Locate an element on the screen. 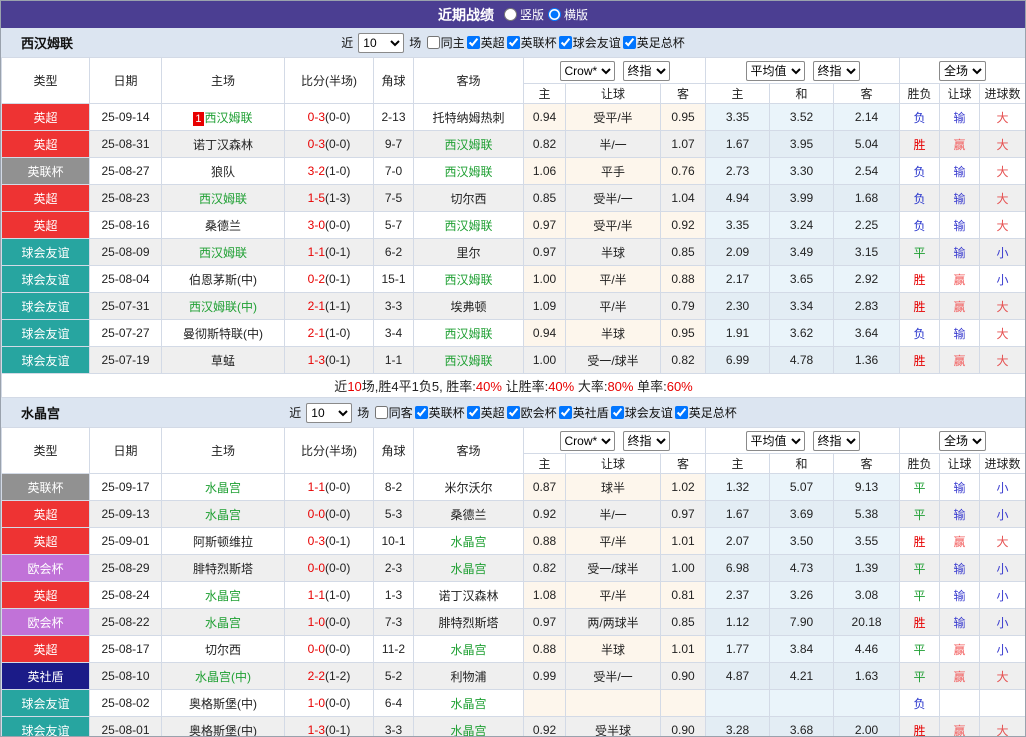  cell-result-2: 小 is located at coordinates (1002, 514).